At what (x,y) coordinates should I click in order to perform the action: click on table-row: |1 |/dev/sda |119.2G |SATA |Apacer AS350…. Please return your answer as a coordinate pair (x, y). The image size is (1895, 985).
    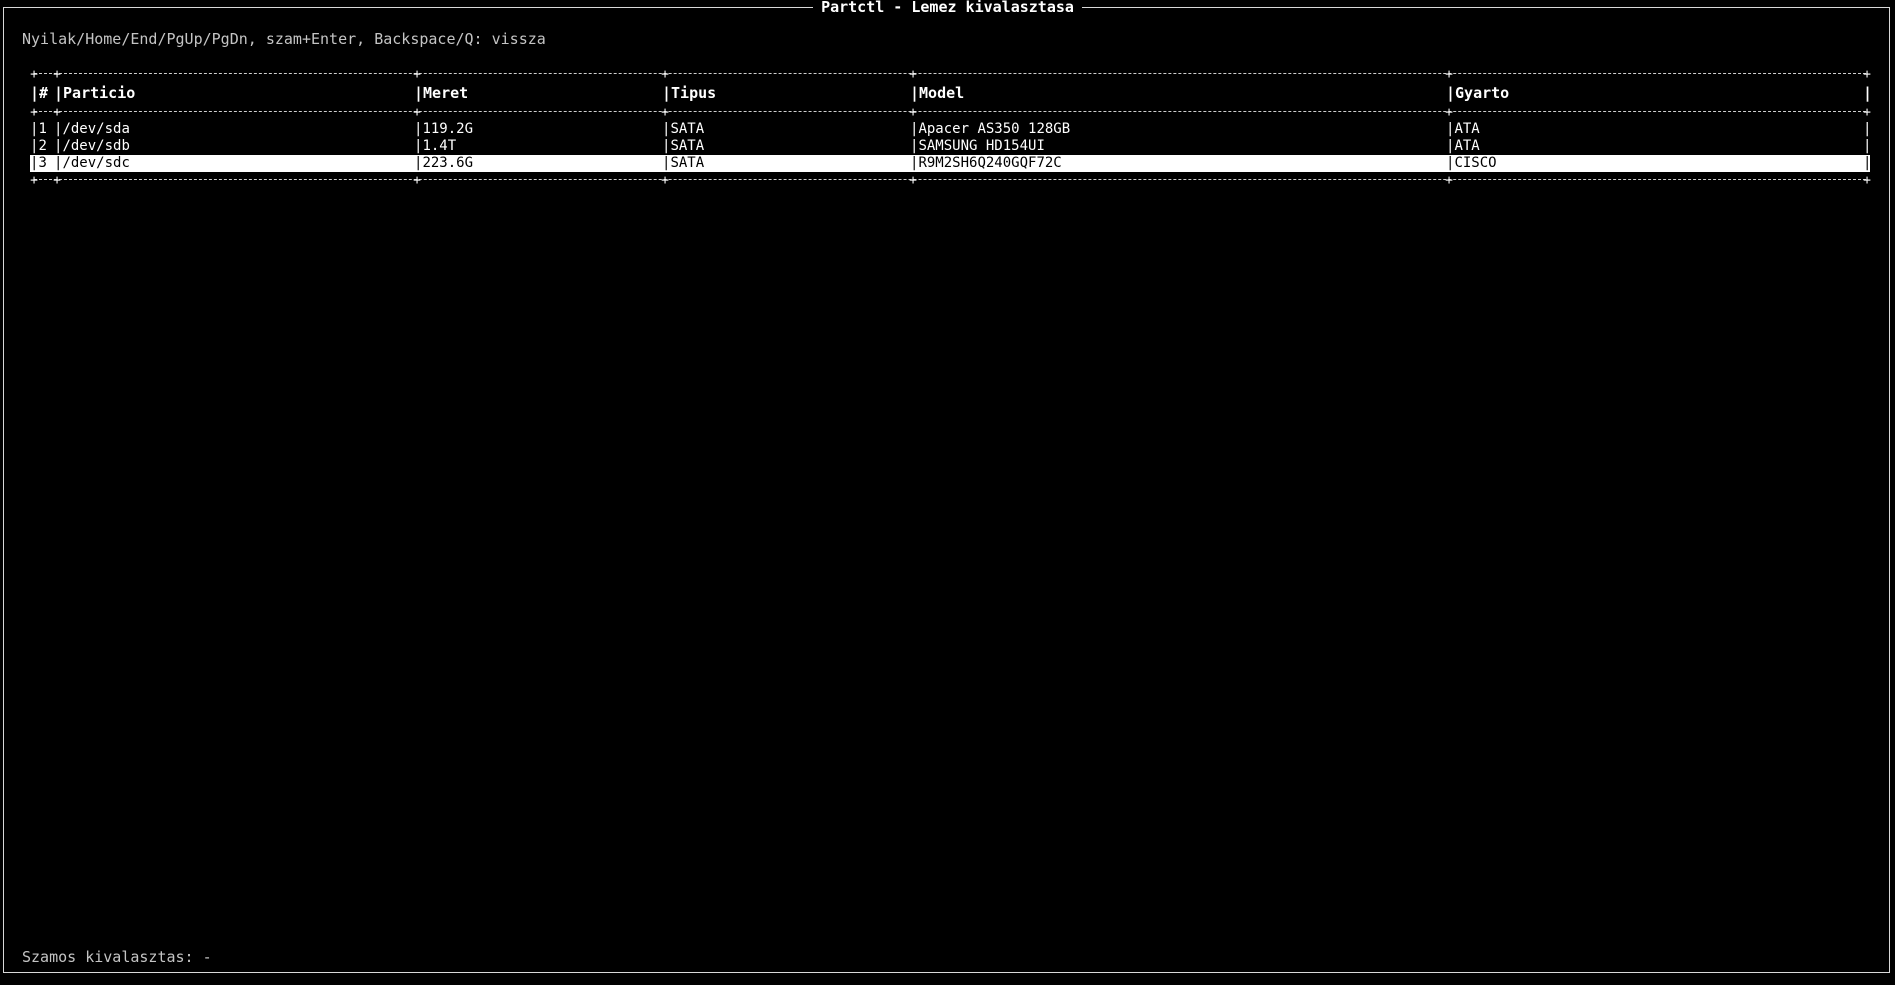
    Looking at the image, I should click on (950, 129).